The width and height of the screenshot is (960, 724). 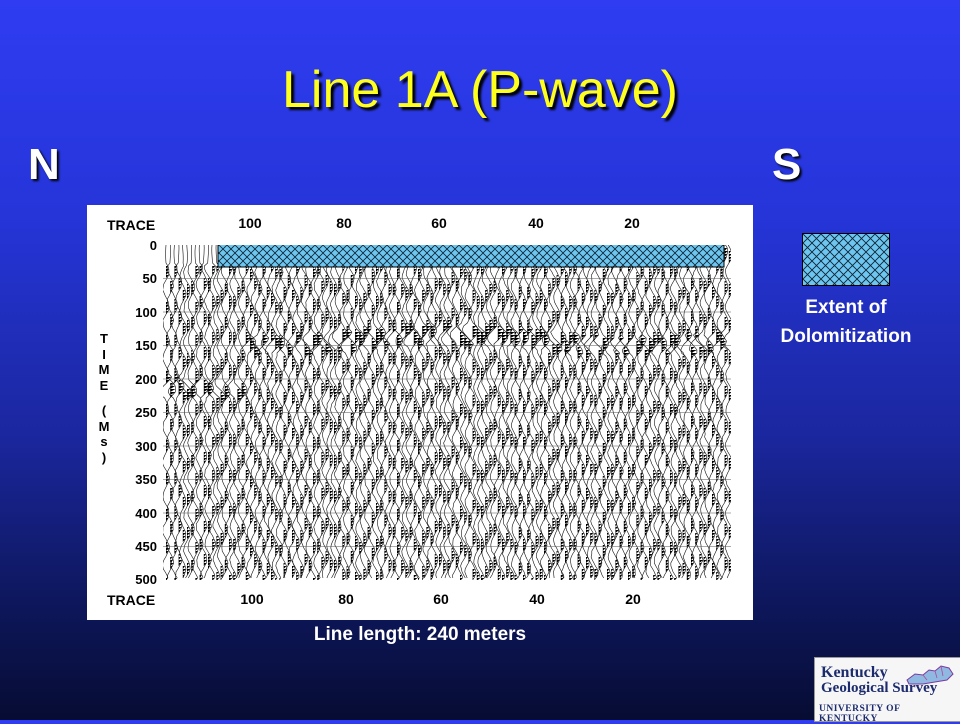 What do you see at coordinates (860, 714) in the screenshot?
I see `logo-line-3: UNIVERSITY OF KENTUCKY` at bounding box center [860, 714].